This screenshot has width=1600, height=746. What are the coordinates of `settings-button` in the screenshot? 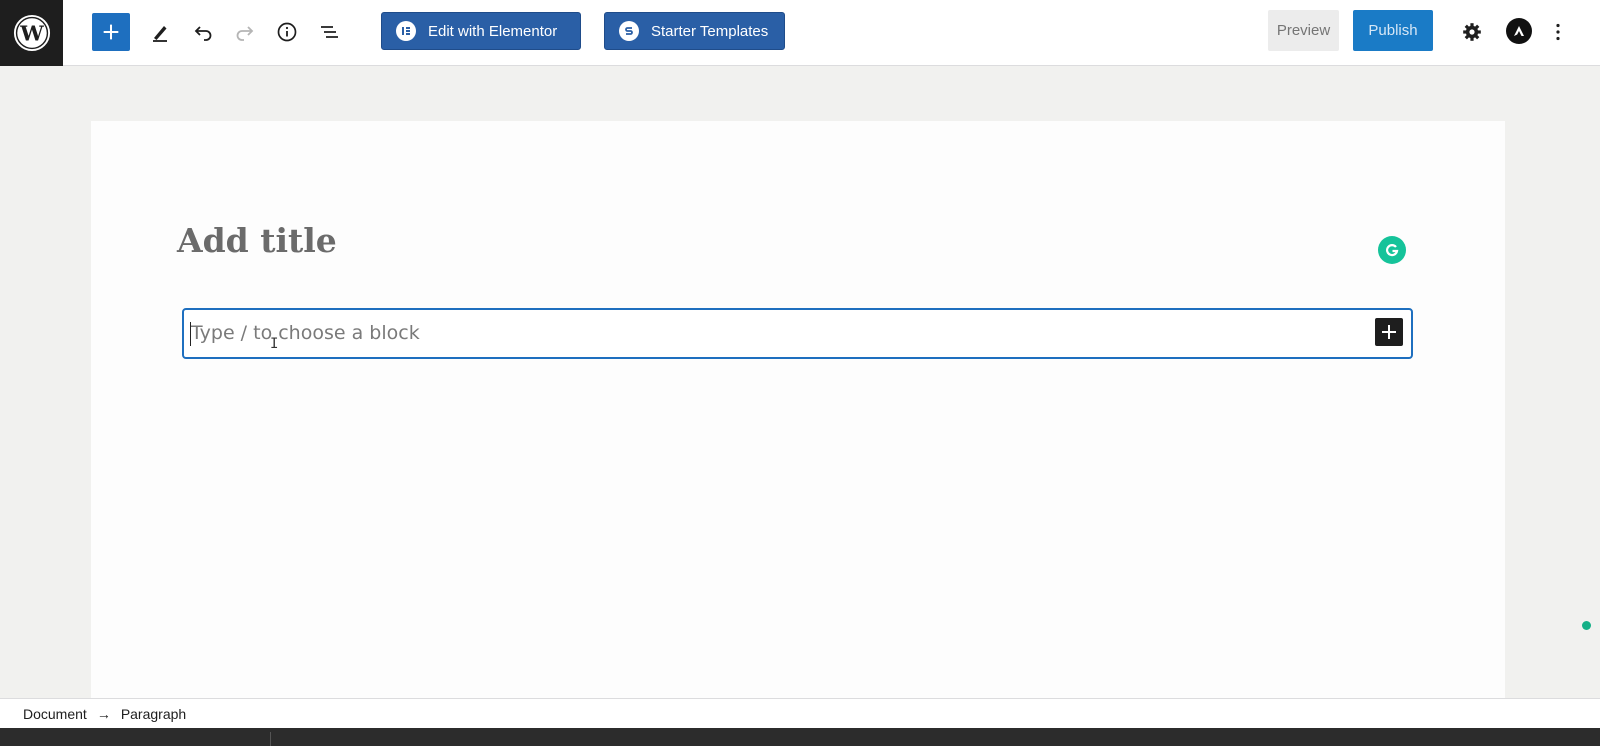 It's located at (1472, 32).